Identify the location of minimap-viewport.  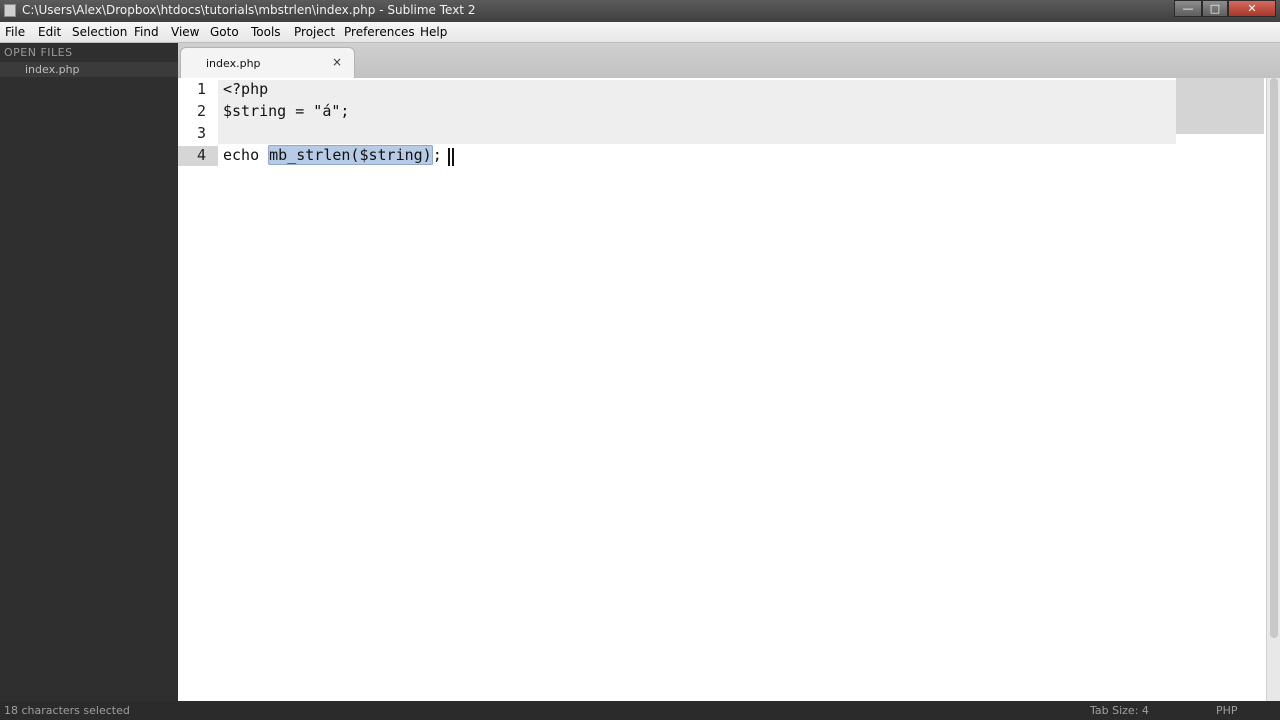
(1220, 106).